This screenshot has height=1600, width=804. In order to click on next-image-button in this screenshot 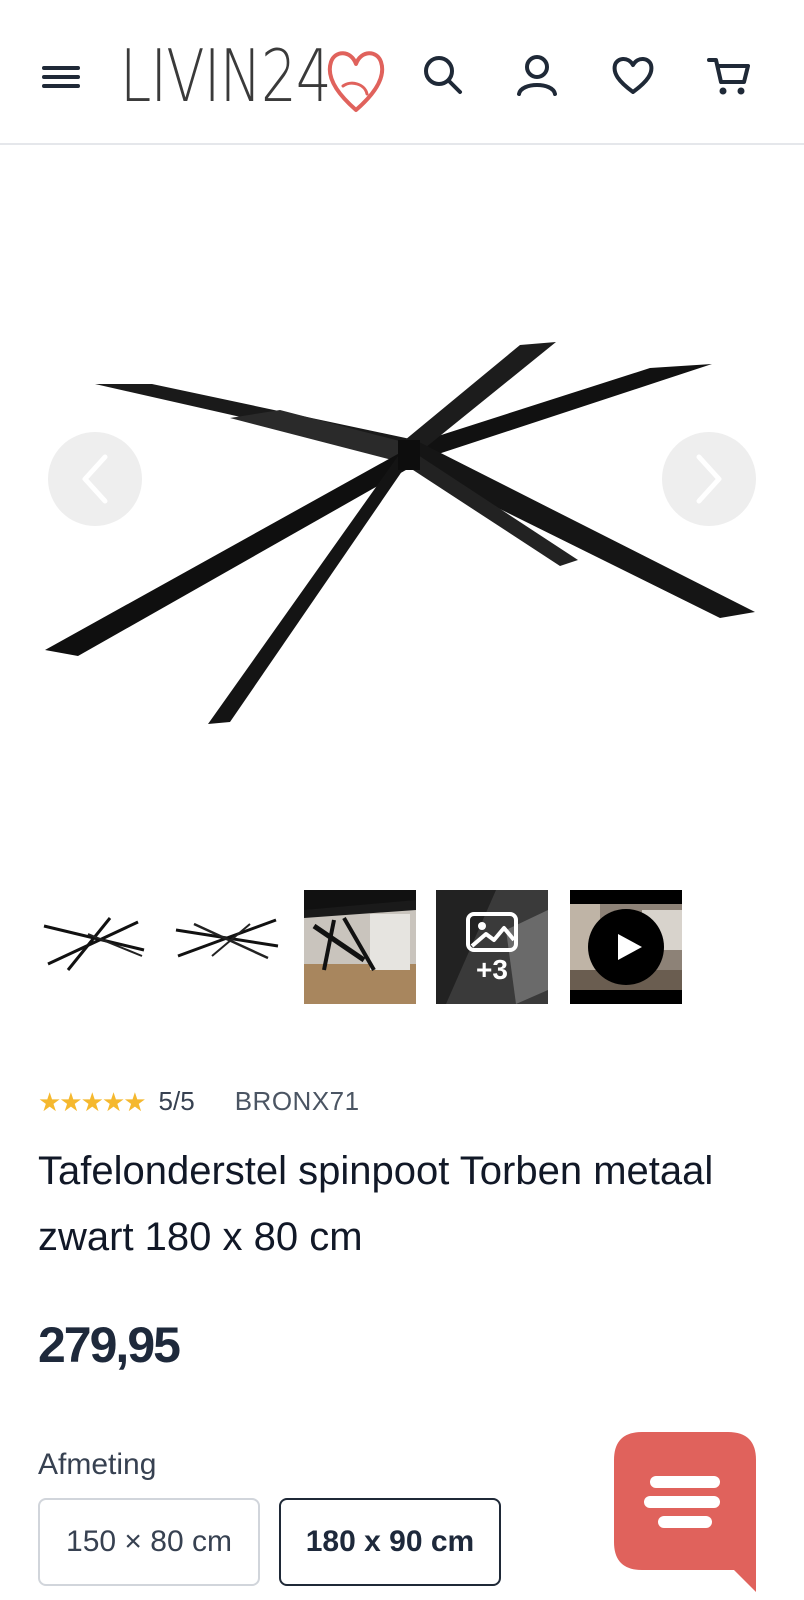, I will do `click(709, 479)`.